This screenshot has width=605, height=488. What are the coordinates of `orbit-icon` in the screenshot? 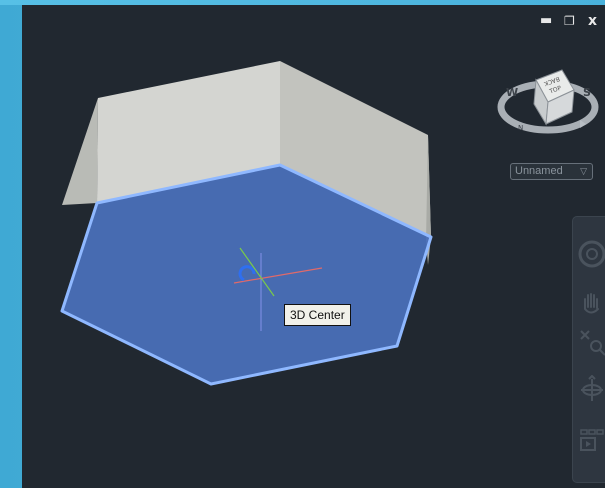 It's located at (591, 390).